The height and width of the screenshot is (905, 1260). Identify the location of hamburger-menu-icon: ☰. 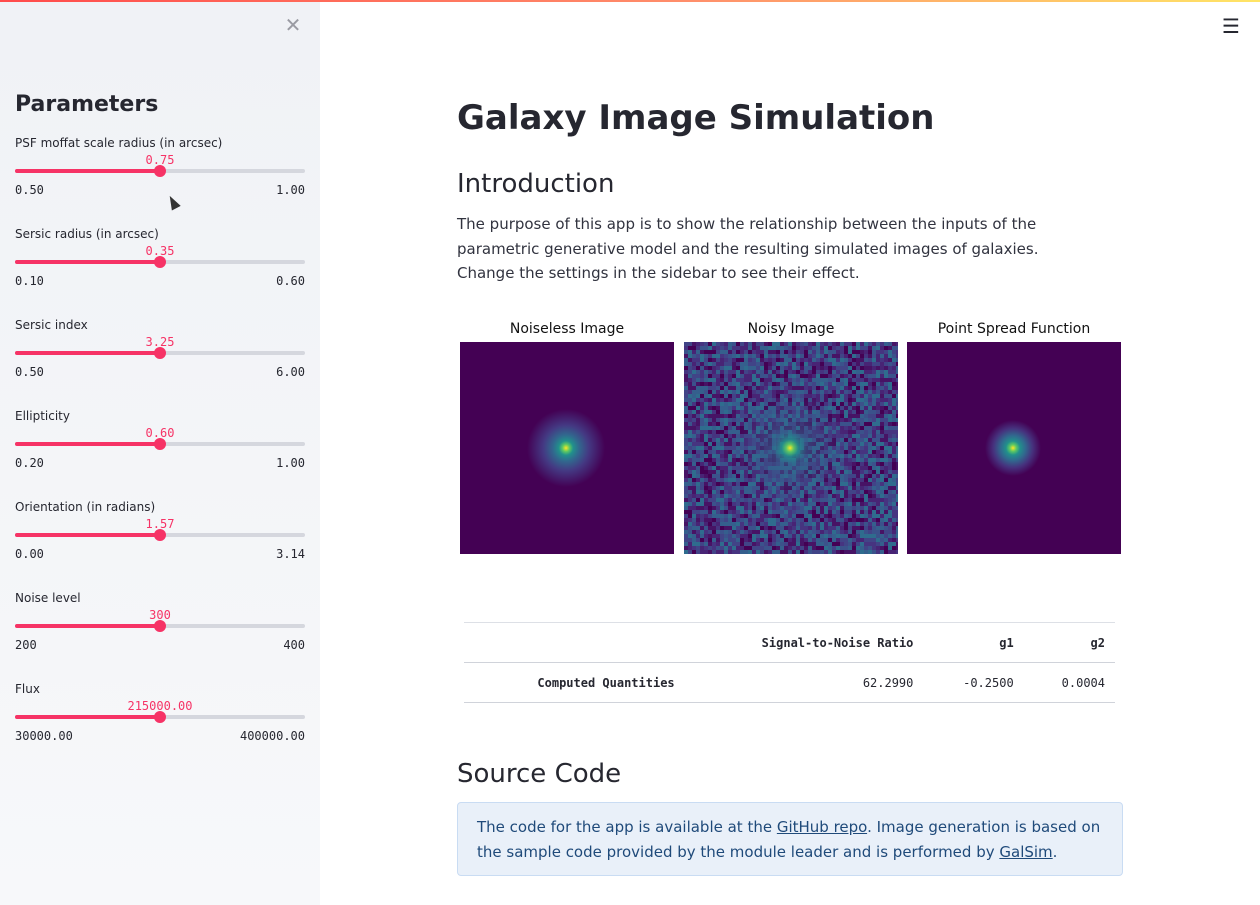
(1231, 26).